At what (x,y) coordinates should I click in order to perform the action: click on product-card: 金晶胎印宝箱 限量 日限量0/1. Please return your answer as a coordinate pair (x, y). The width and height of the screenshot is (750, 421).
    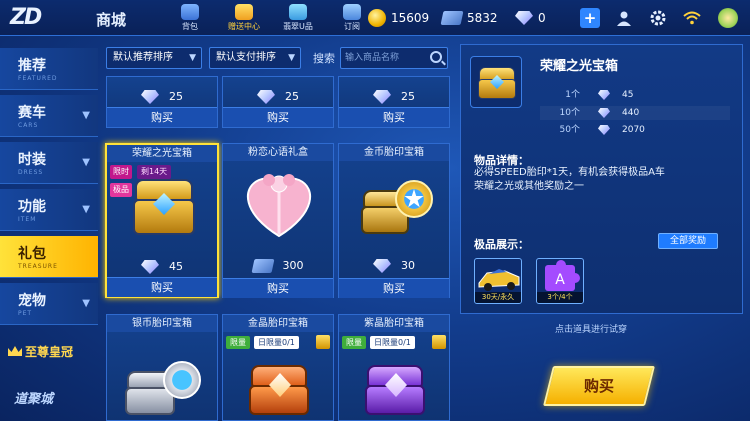
    Looking at the image, I should click on (278, 367).